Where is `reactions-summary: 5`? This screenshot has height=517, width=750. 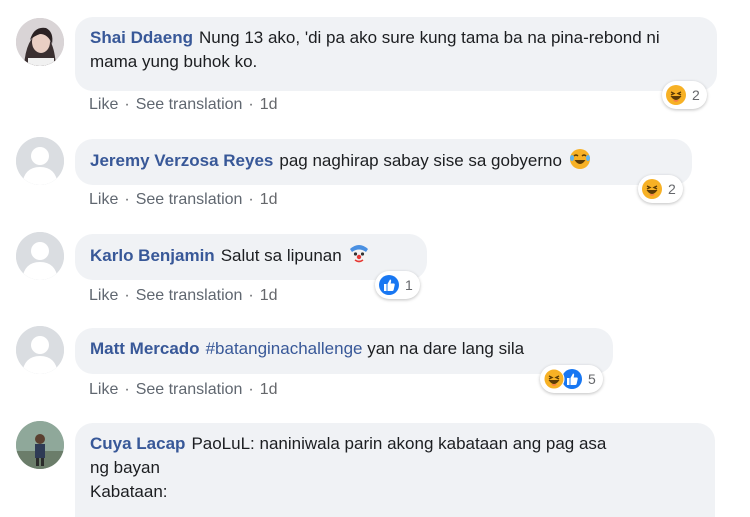 reactions-summary: 5 is located at coordinates (571, 379).